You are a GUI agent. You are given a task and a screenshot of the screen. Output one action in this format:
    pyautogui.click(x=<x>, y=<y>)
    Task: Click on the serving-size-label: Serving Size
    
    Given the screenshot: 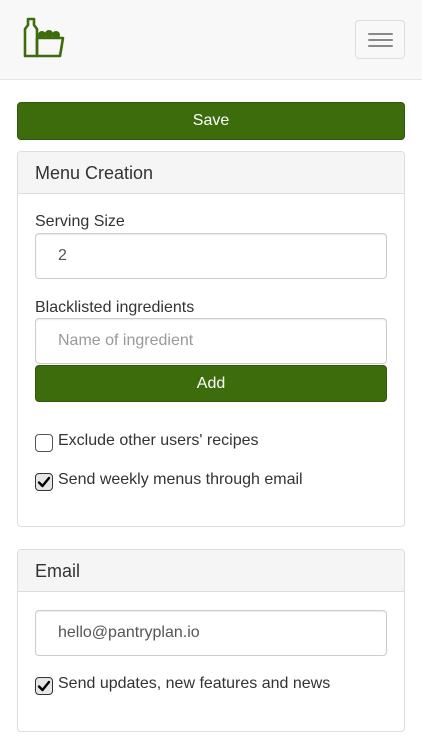 What is the action you would take?
    pyautogui.click(x=80, y=221)
    